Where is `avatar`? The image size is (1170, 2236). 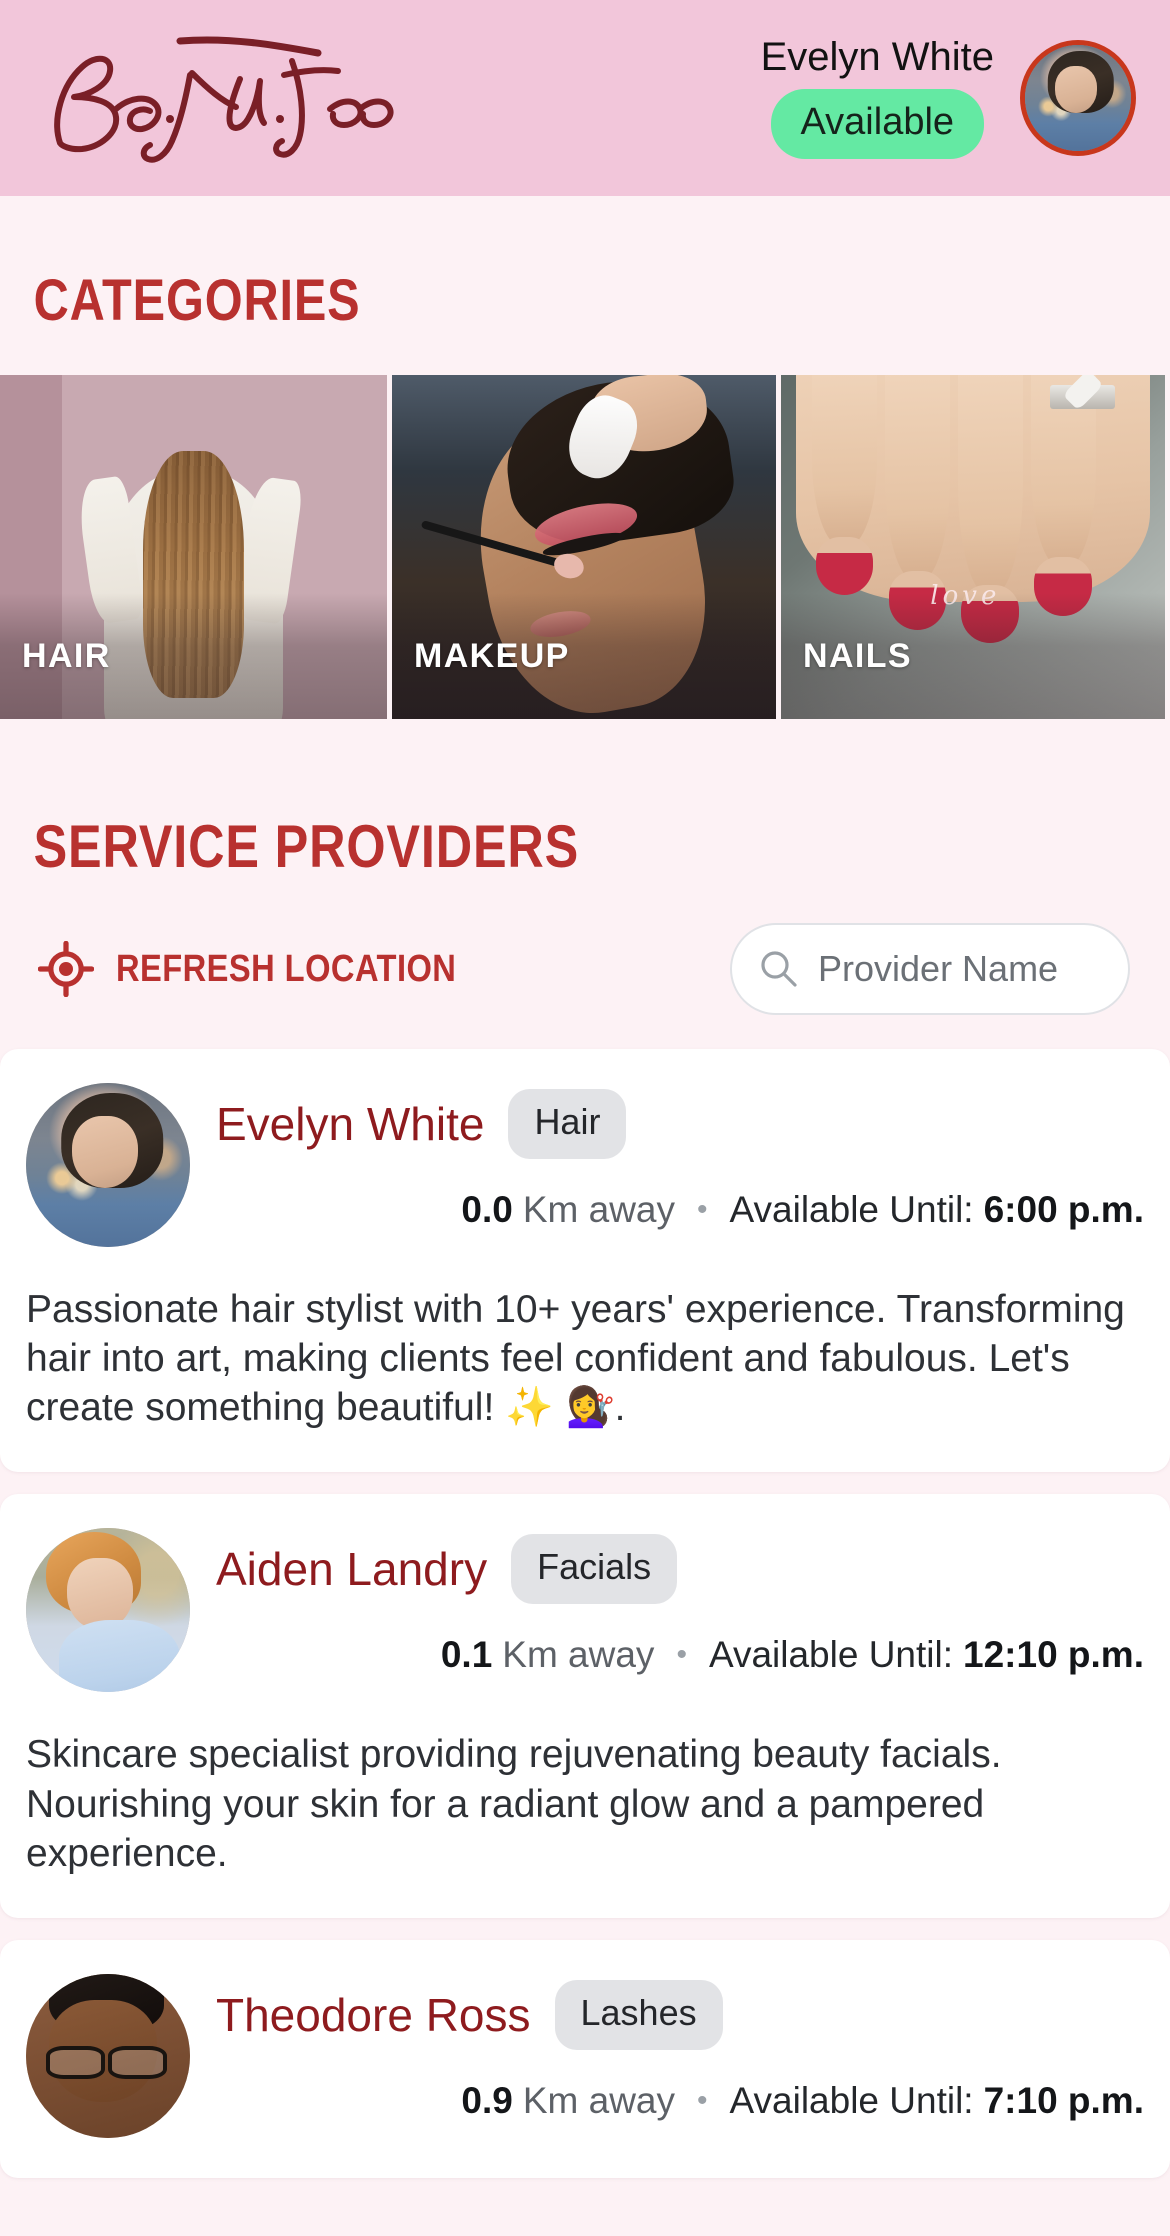
avatar is located at coordinates (1078, 98).